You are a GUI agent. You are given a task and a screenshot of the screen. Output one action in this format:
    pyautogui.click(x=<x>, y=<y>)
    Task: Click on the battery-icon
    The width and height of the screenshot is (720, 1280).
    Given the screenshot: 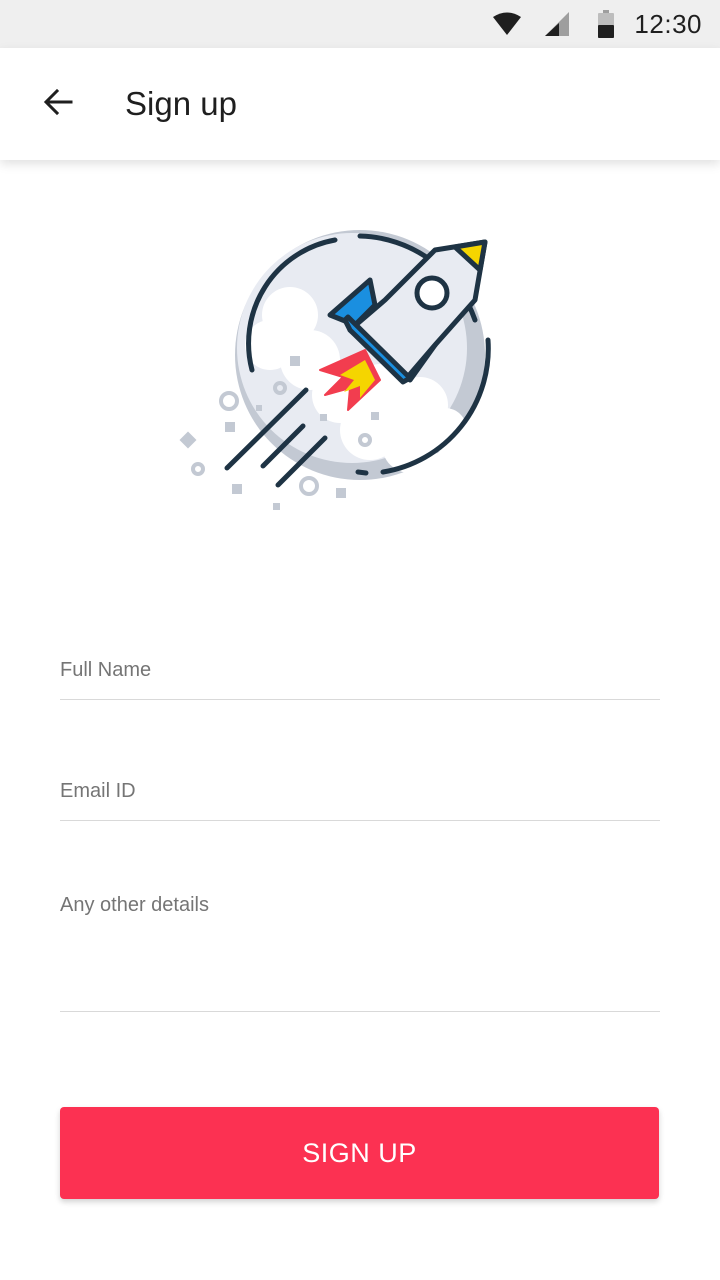 What is the action you would take?
    pyautogui.click(x=606, y=24)
    